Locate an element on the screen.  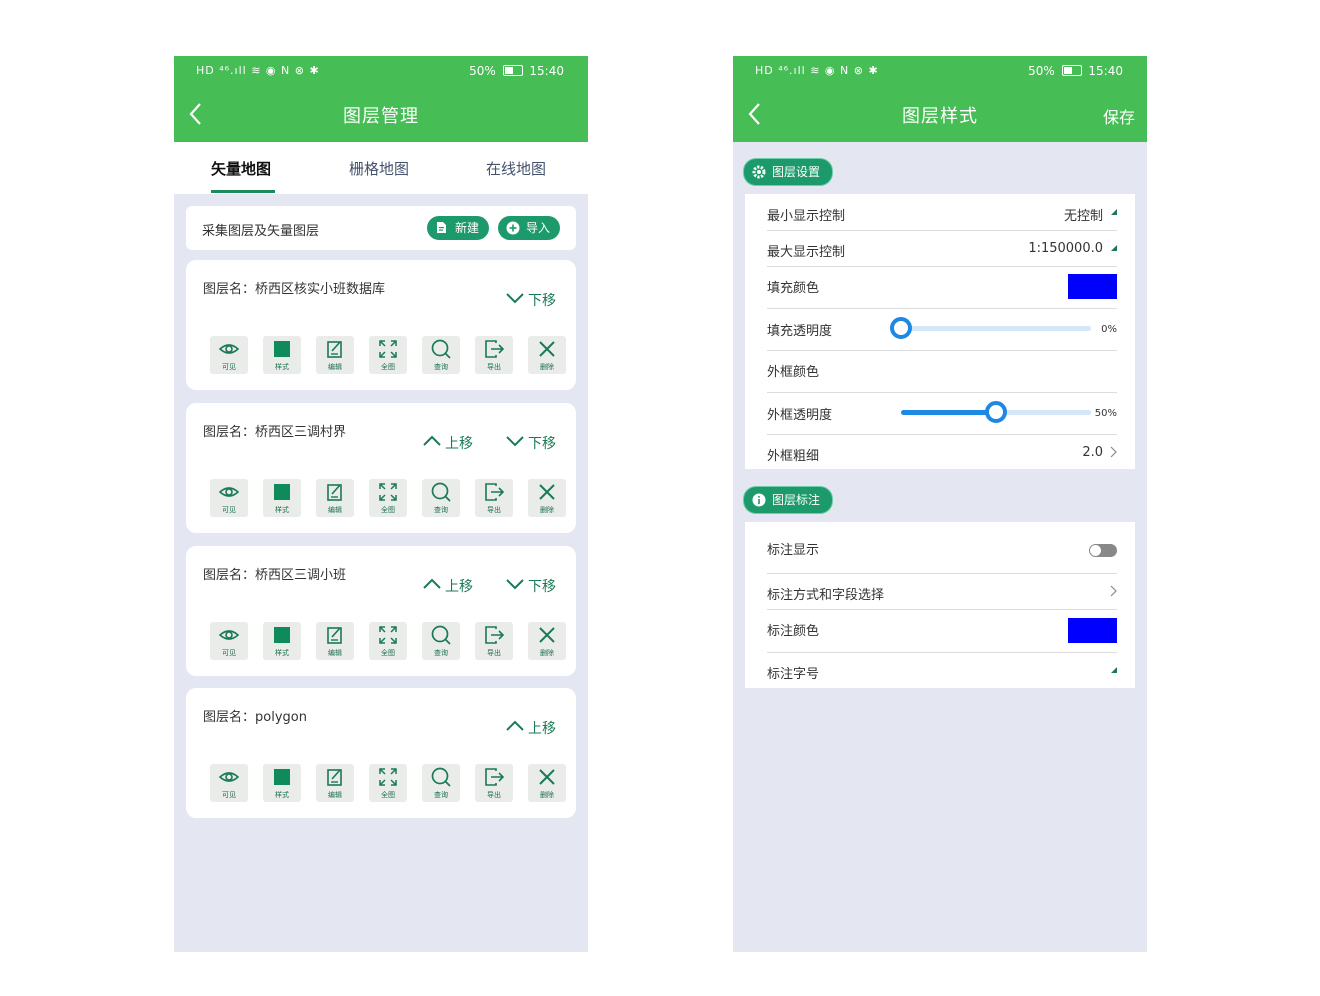
max-display-row: 最大显示控制 1:150000.0 is located at coordinates (942, 248).